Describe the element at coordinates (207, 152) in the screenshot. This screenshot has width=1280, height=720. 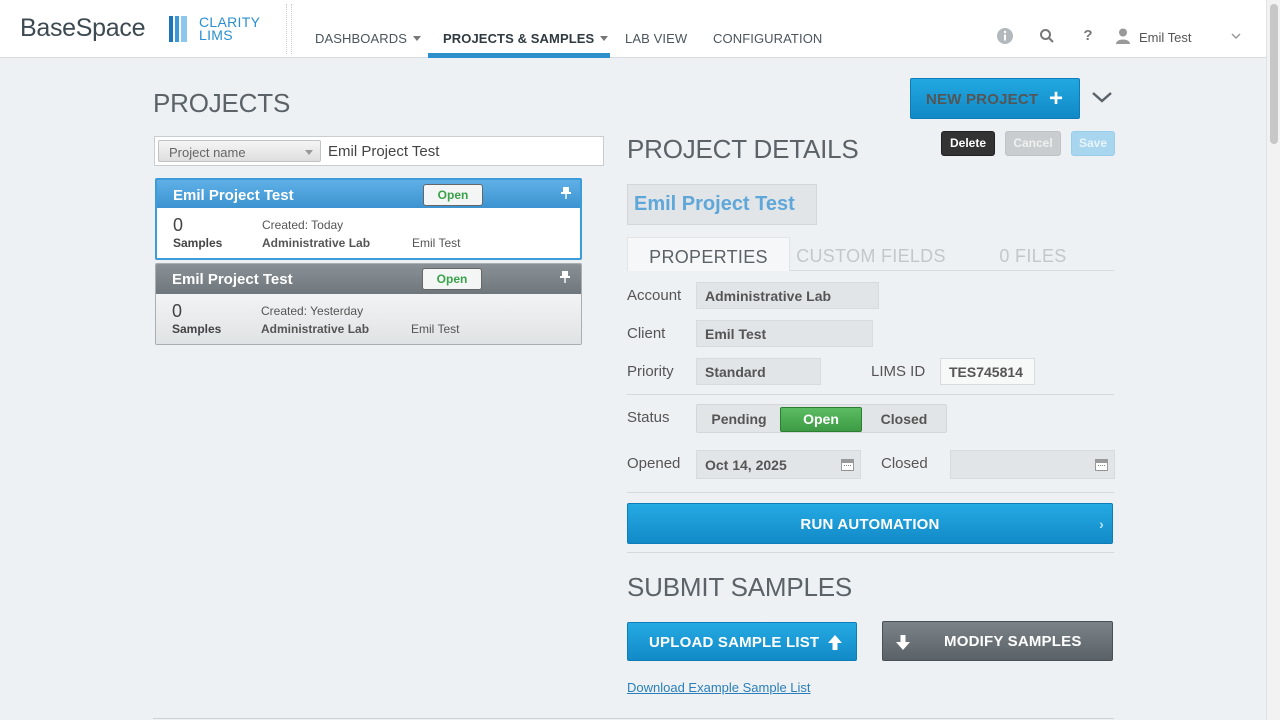
I see `search-filter-label: Project name` at that location.